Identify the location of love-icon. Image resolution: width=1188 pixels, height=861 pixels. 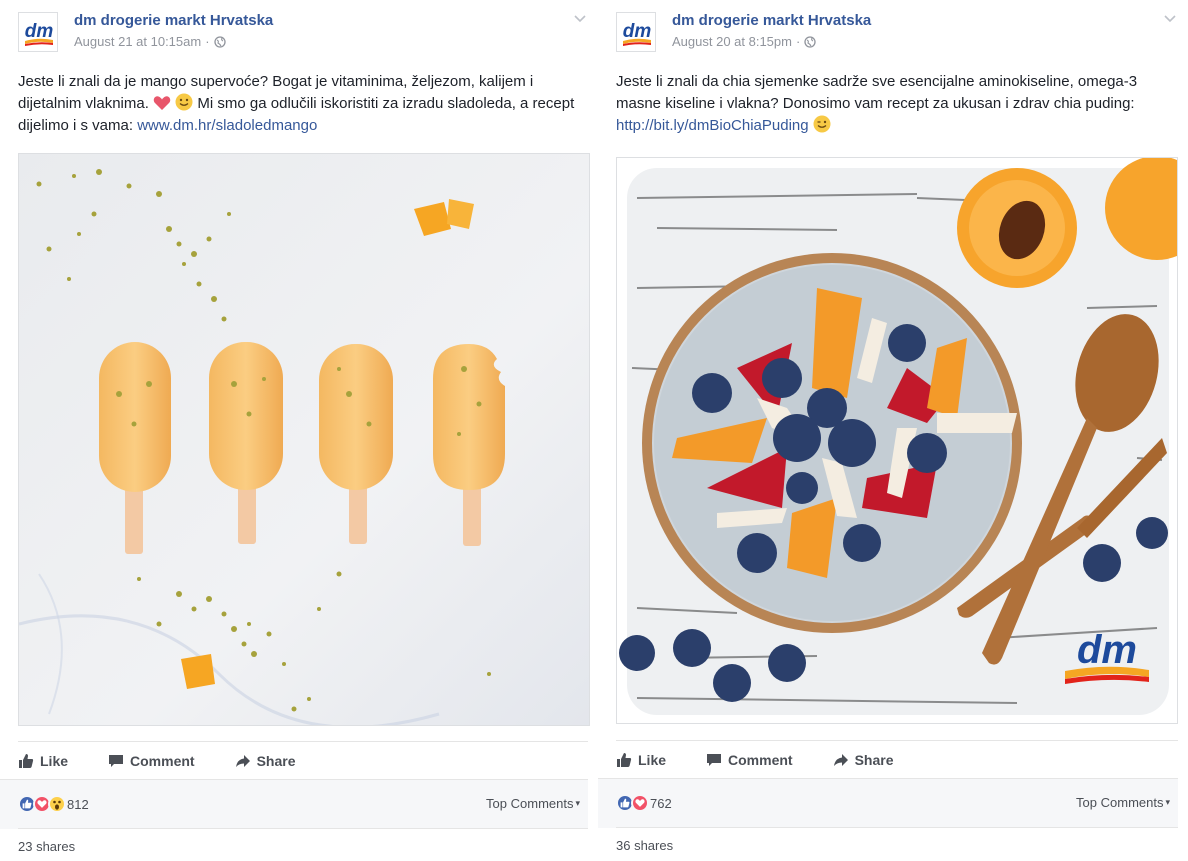
(640, 803).